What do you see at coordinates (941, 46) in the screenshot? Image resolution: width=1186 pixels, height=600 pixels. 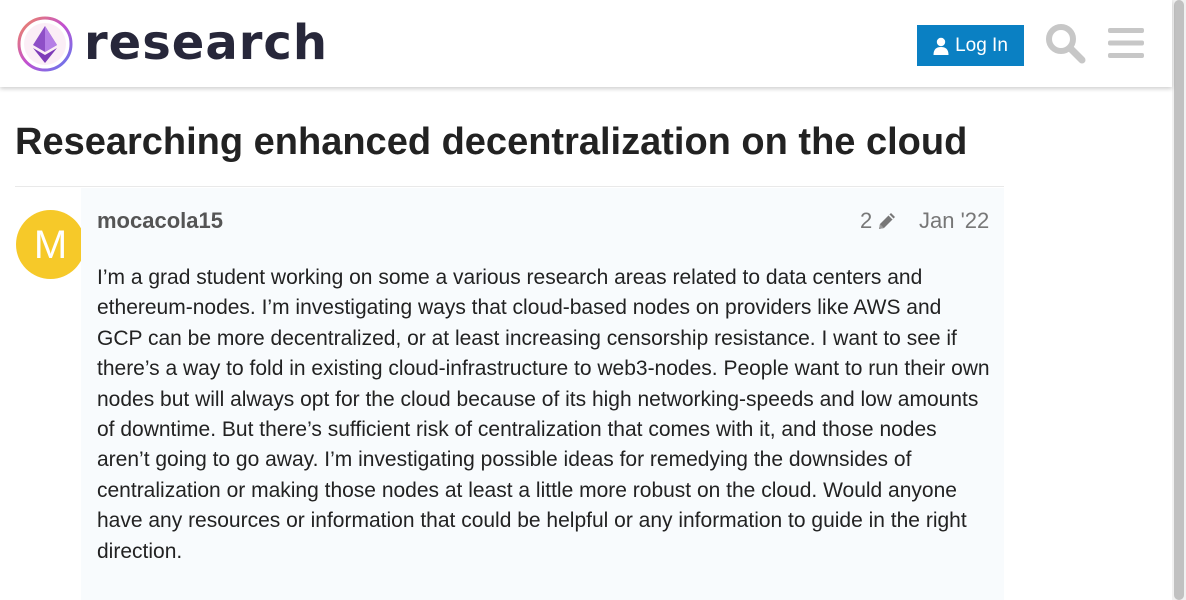 I see `user-icon` at bounding box center [941, 46].